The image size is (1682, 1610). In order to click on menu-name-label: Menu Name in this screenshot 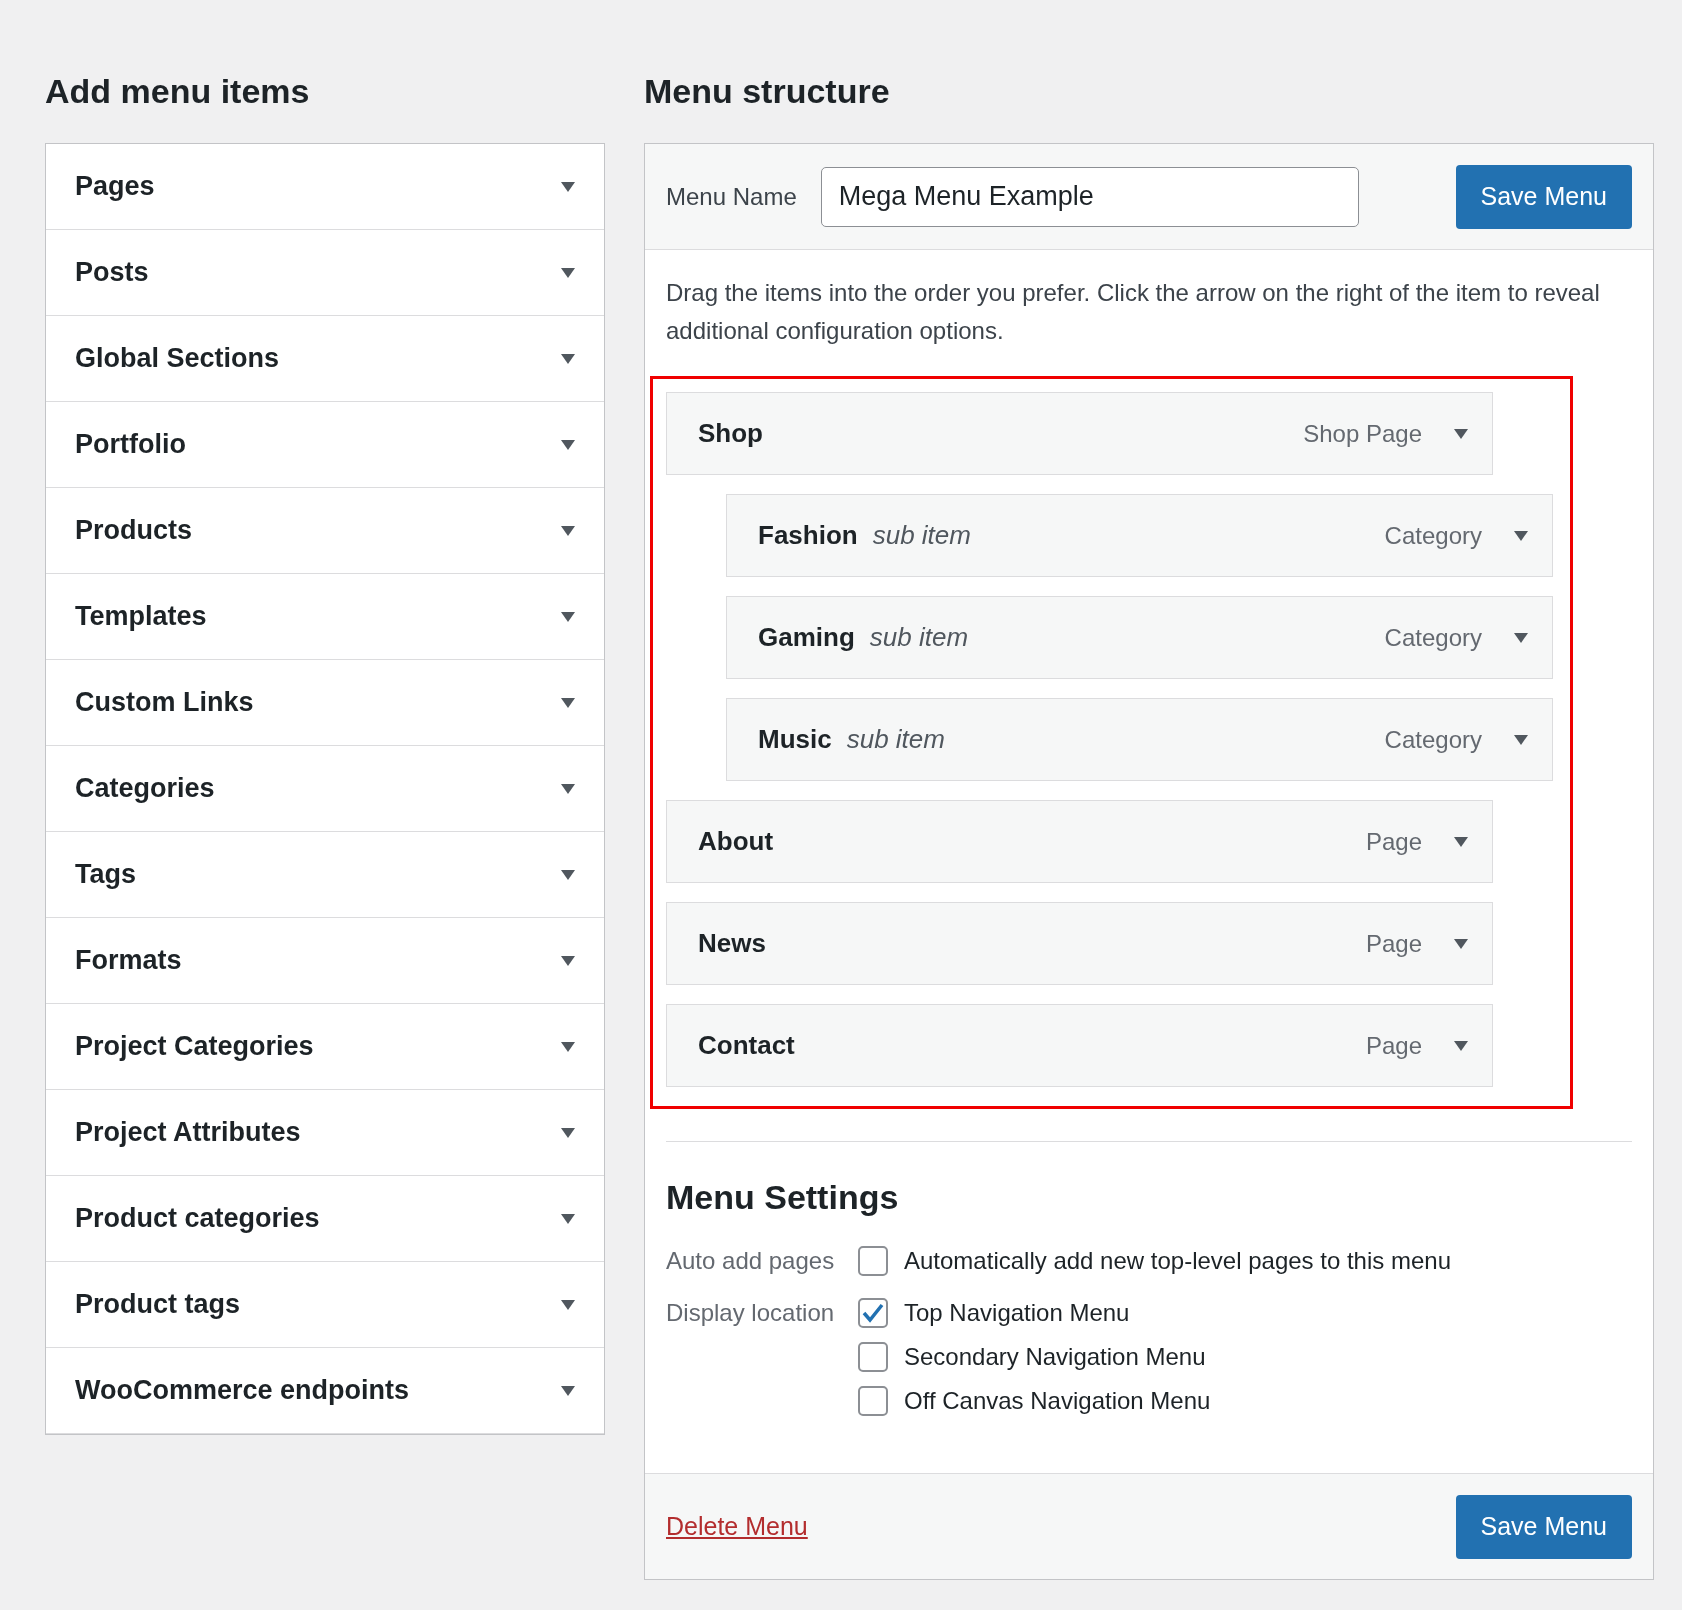, I will do `click(731, 196)`.